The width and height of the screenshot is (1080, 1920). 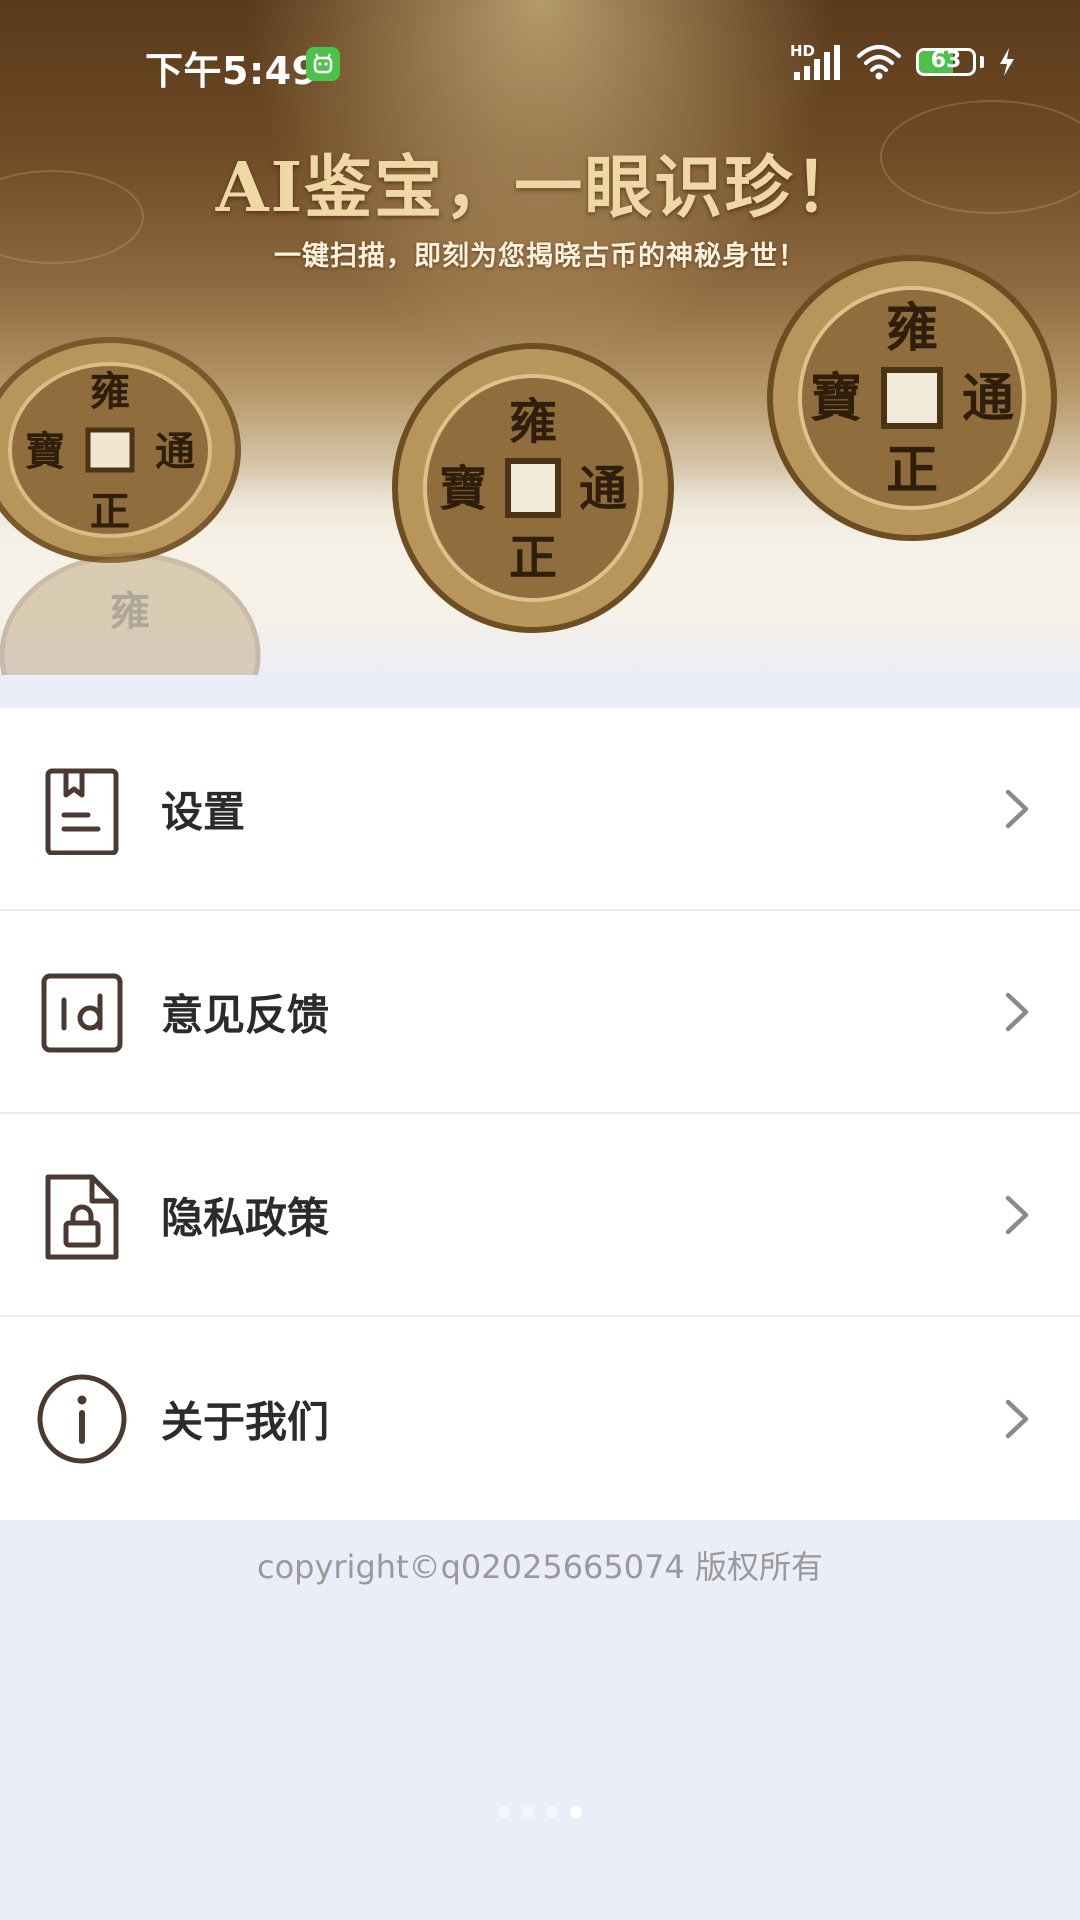 I want to click on menu-item-feedback: 意见反馈, so click(x=540, y=1012).